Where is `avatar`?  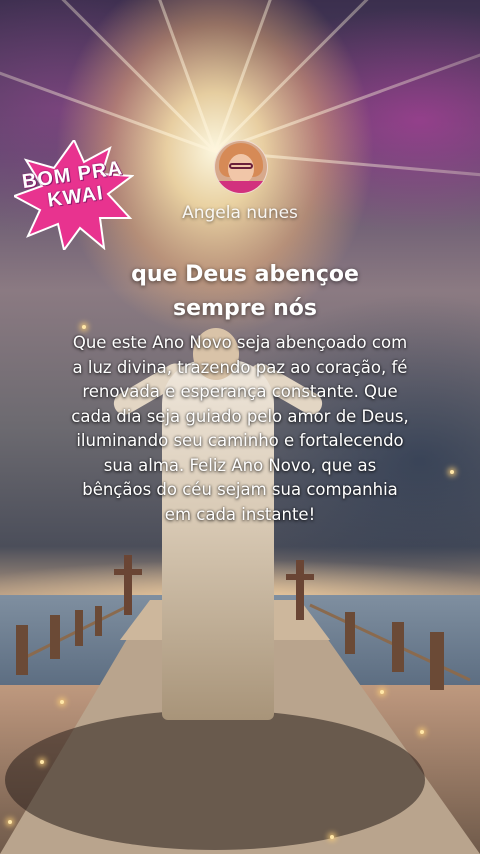 avatar is located at coordinates (241, 167).